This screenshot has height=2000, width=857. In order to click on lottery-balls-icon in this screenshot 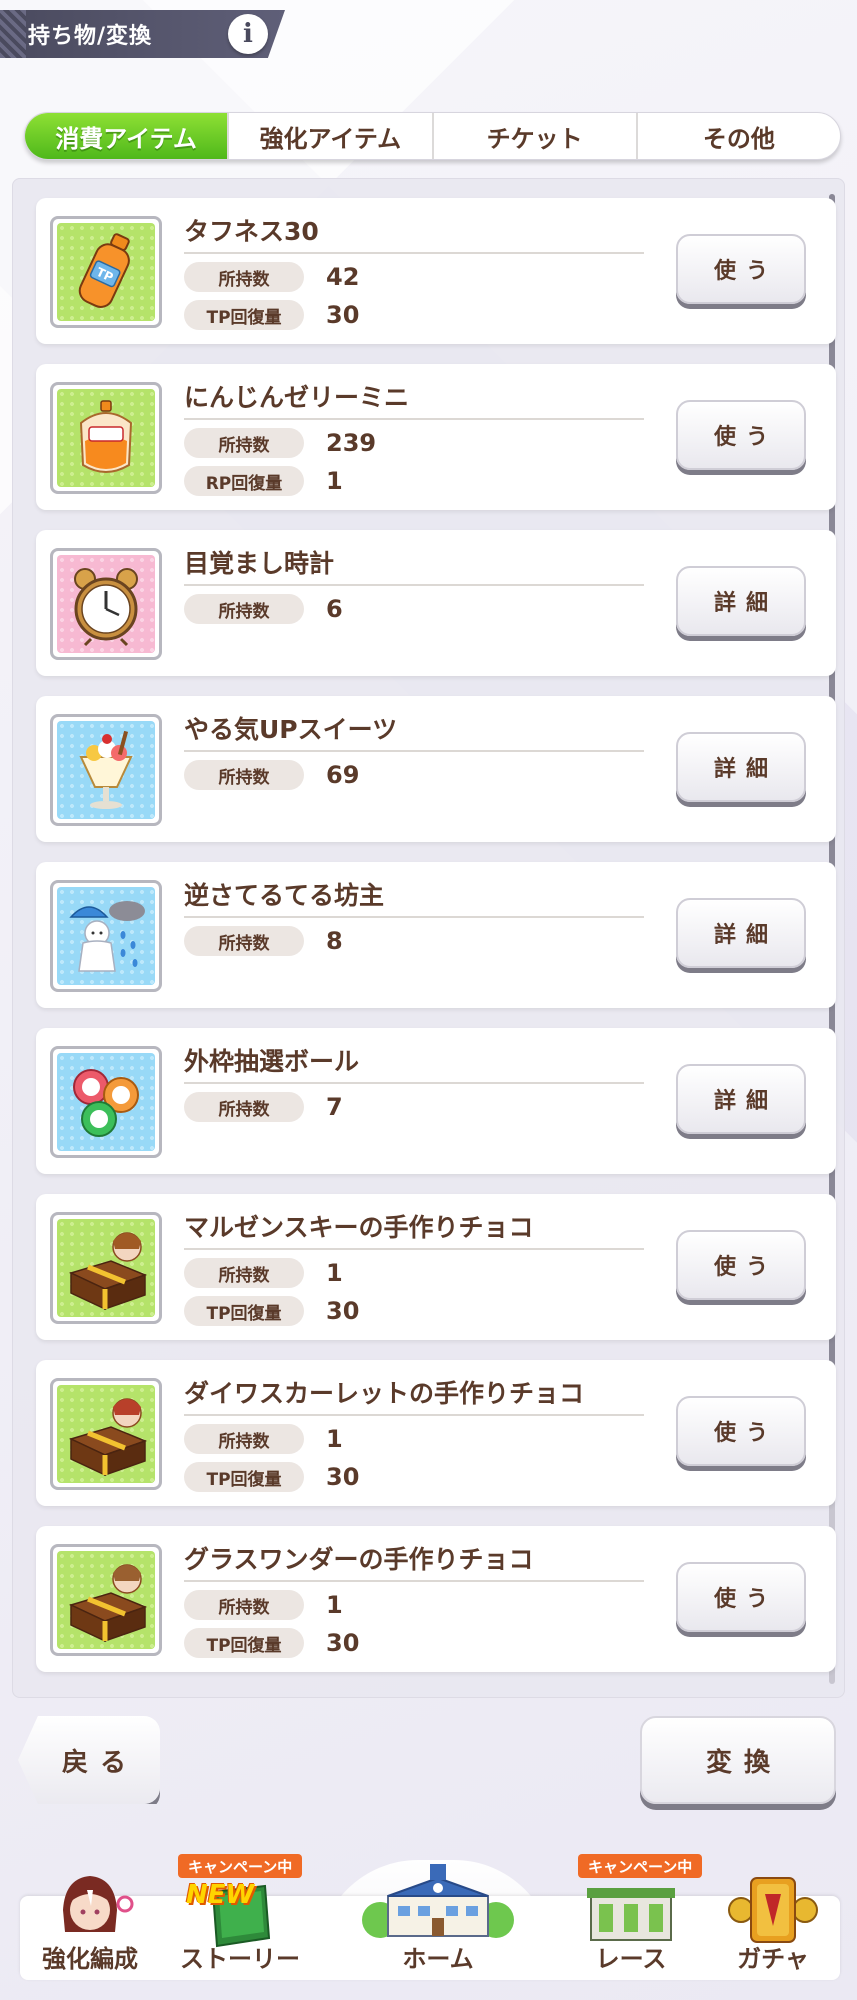, I will do `click(106, 1103)`.